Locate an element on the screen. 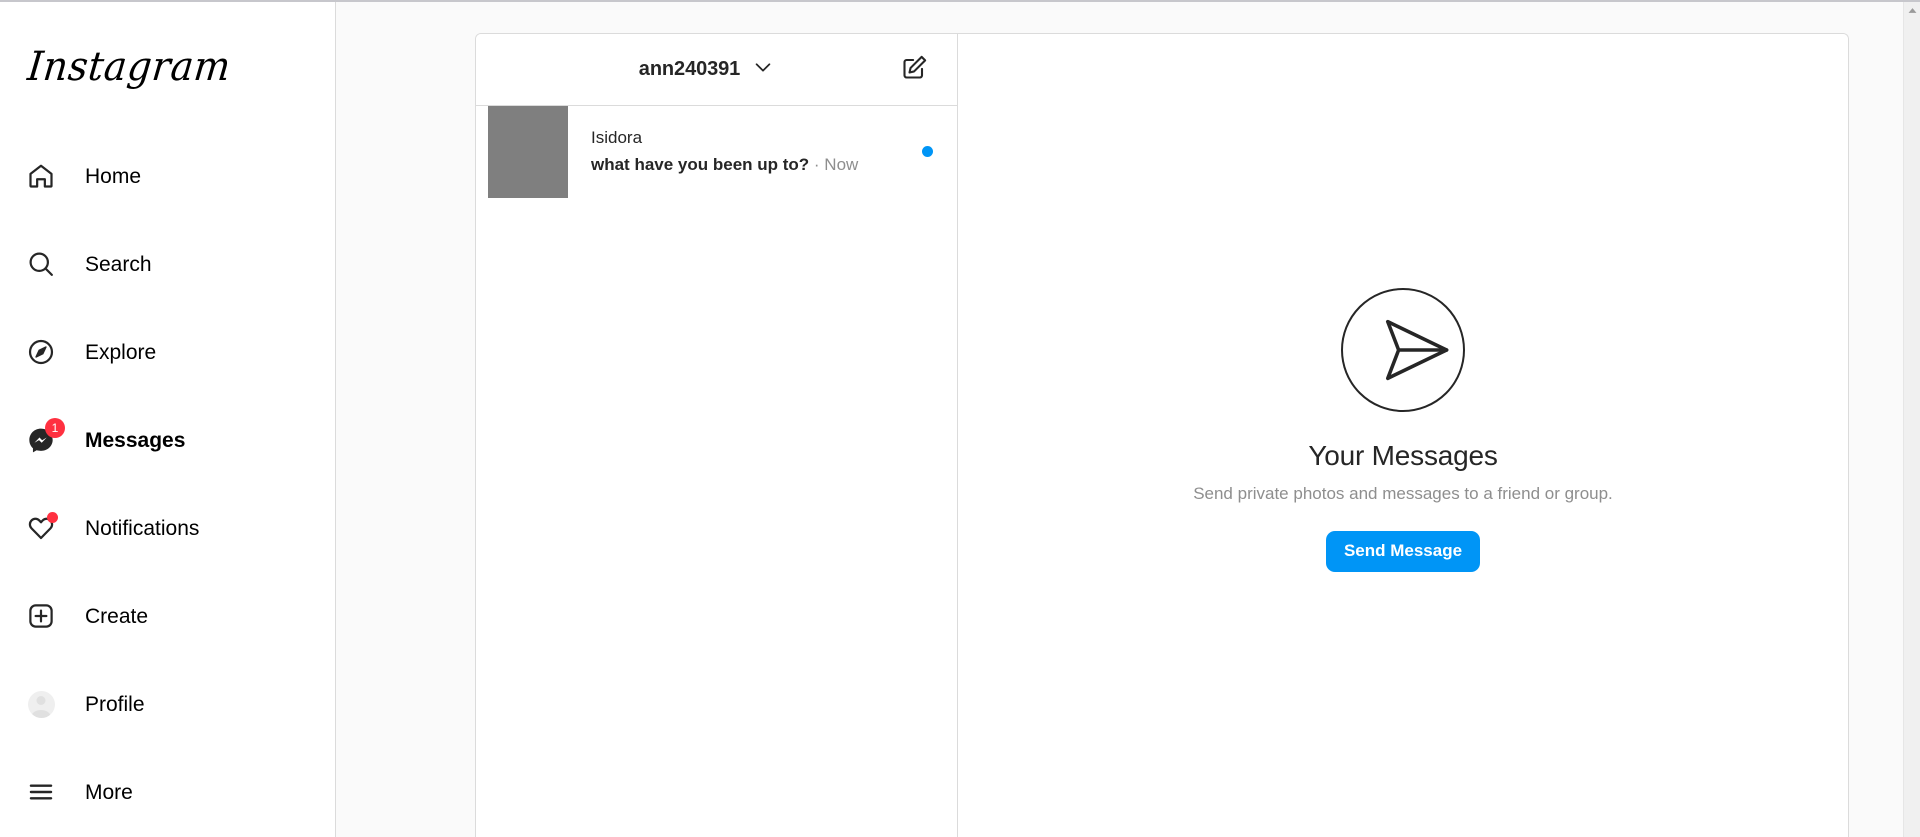 The image size is (1920, 837). send-message-button: Send Message is located at coordinates (1403, 552).